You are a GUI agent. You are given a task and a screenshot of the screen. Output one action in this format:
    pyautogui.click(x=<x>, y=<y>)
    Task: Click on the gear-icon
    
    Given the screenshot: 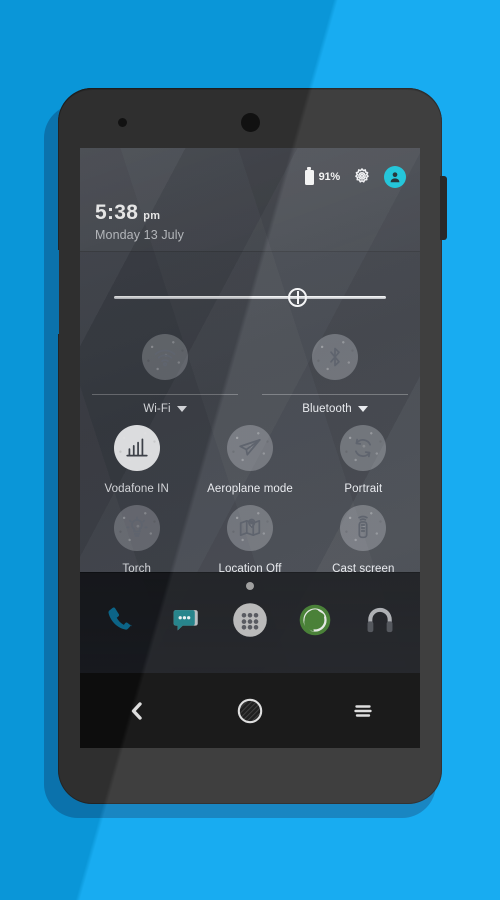 What is the action you would take?
    pyautogui.click(x=362, y=177)
    